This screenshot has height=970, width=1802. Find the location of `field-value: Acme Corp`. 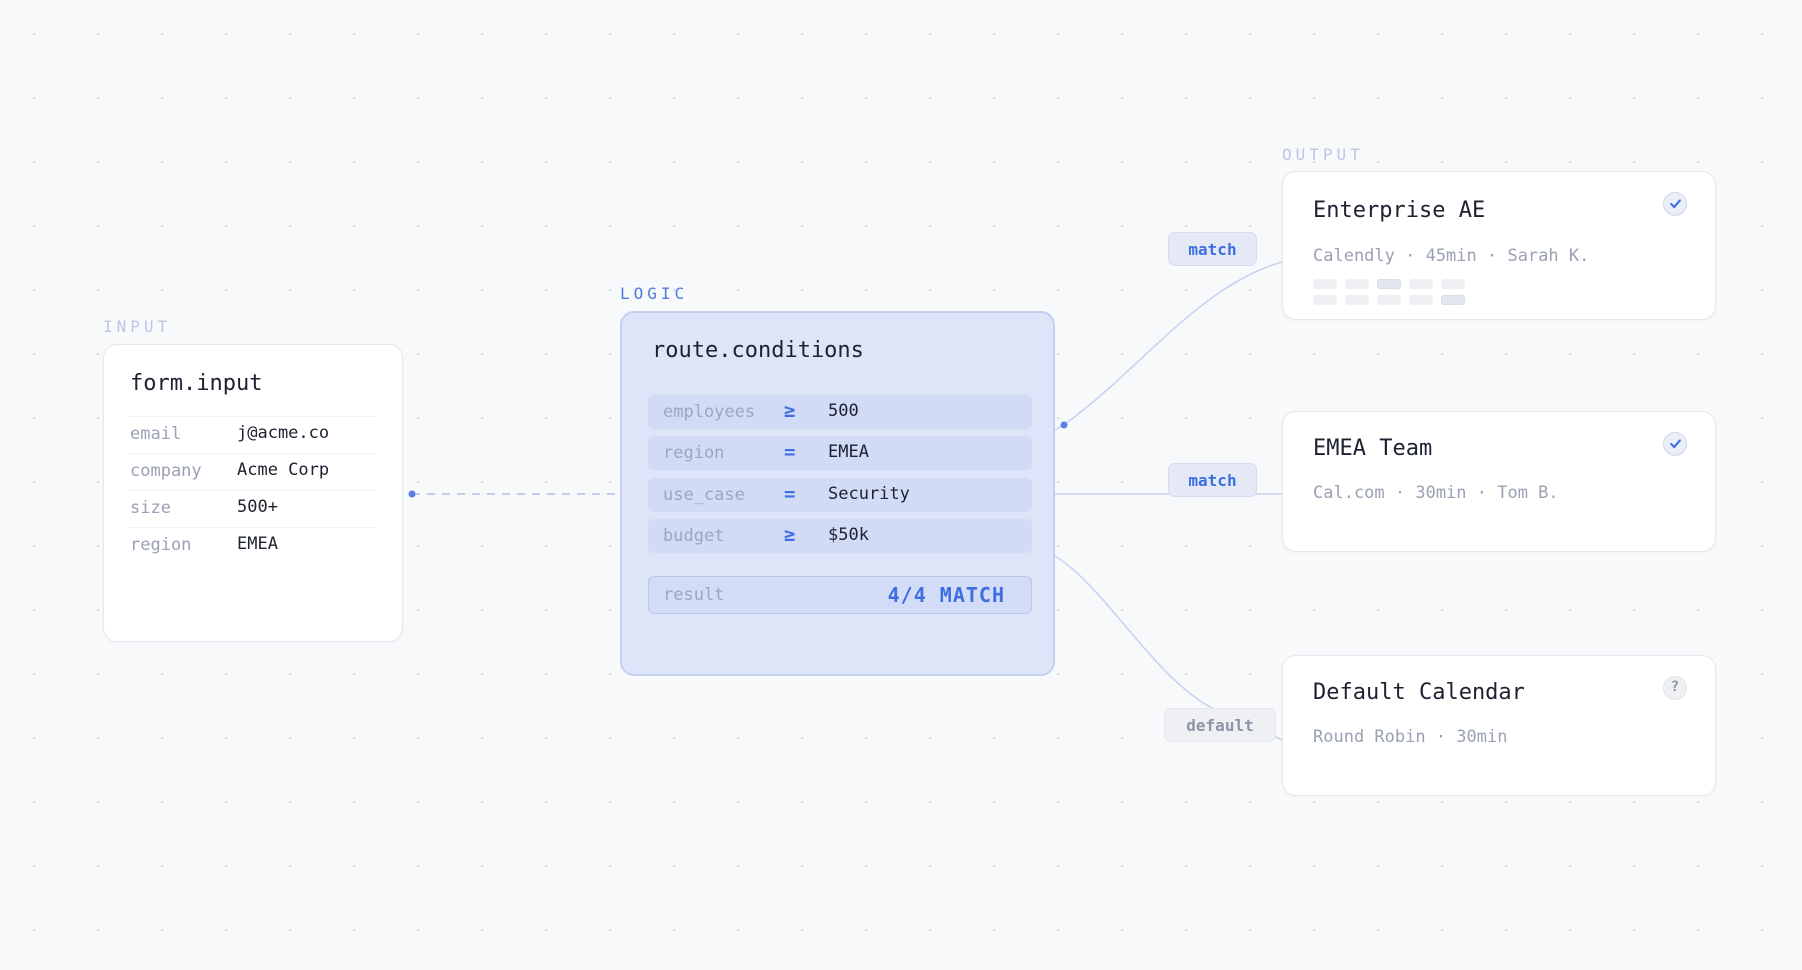

field-value: Acme Corp is located at coordinates (283, 470).